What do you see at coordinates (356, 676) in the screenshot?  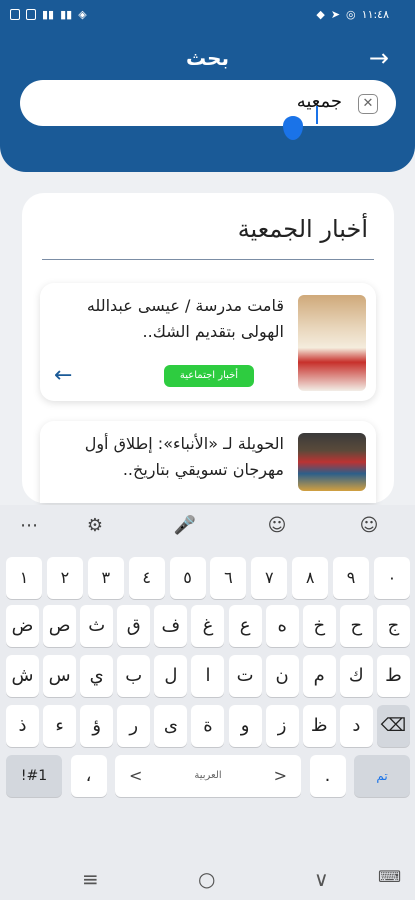 I see `key: ك` at bounding box center [356, 676].